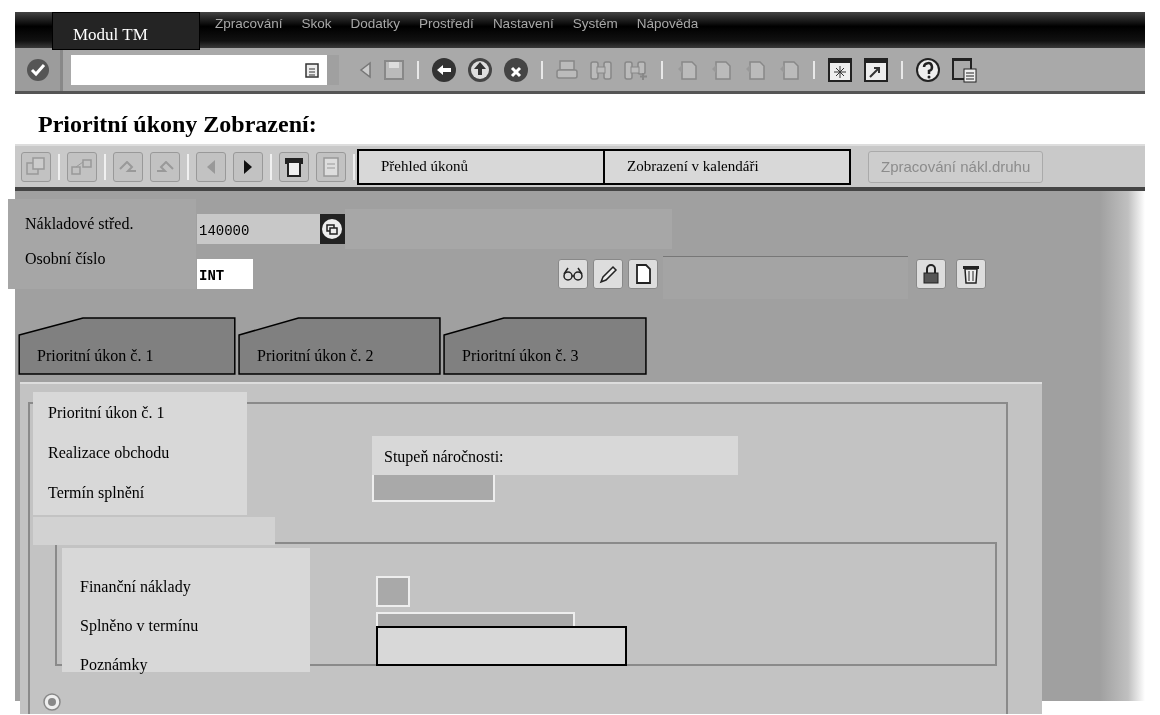 Image resolution: width=1160 pixels, height=715 pixels. Describe the element at coordinates (128, 166) in the screenshot. I see `undo-arrow-button` at that location.